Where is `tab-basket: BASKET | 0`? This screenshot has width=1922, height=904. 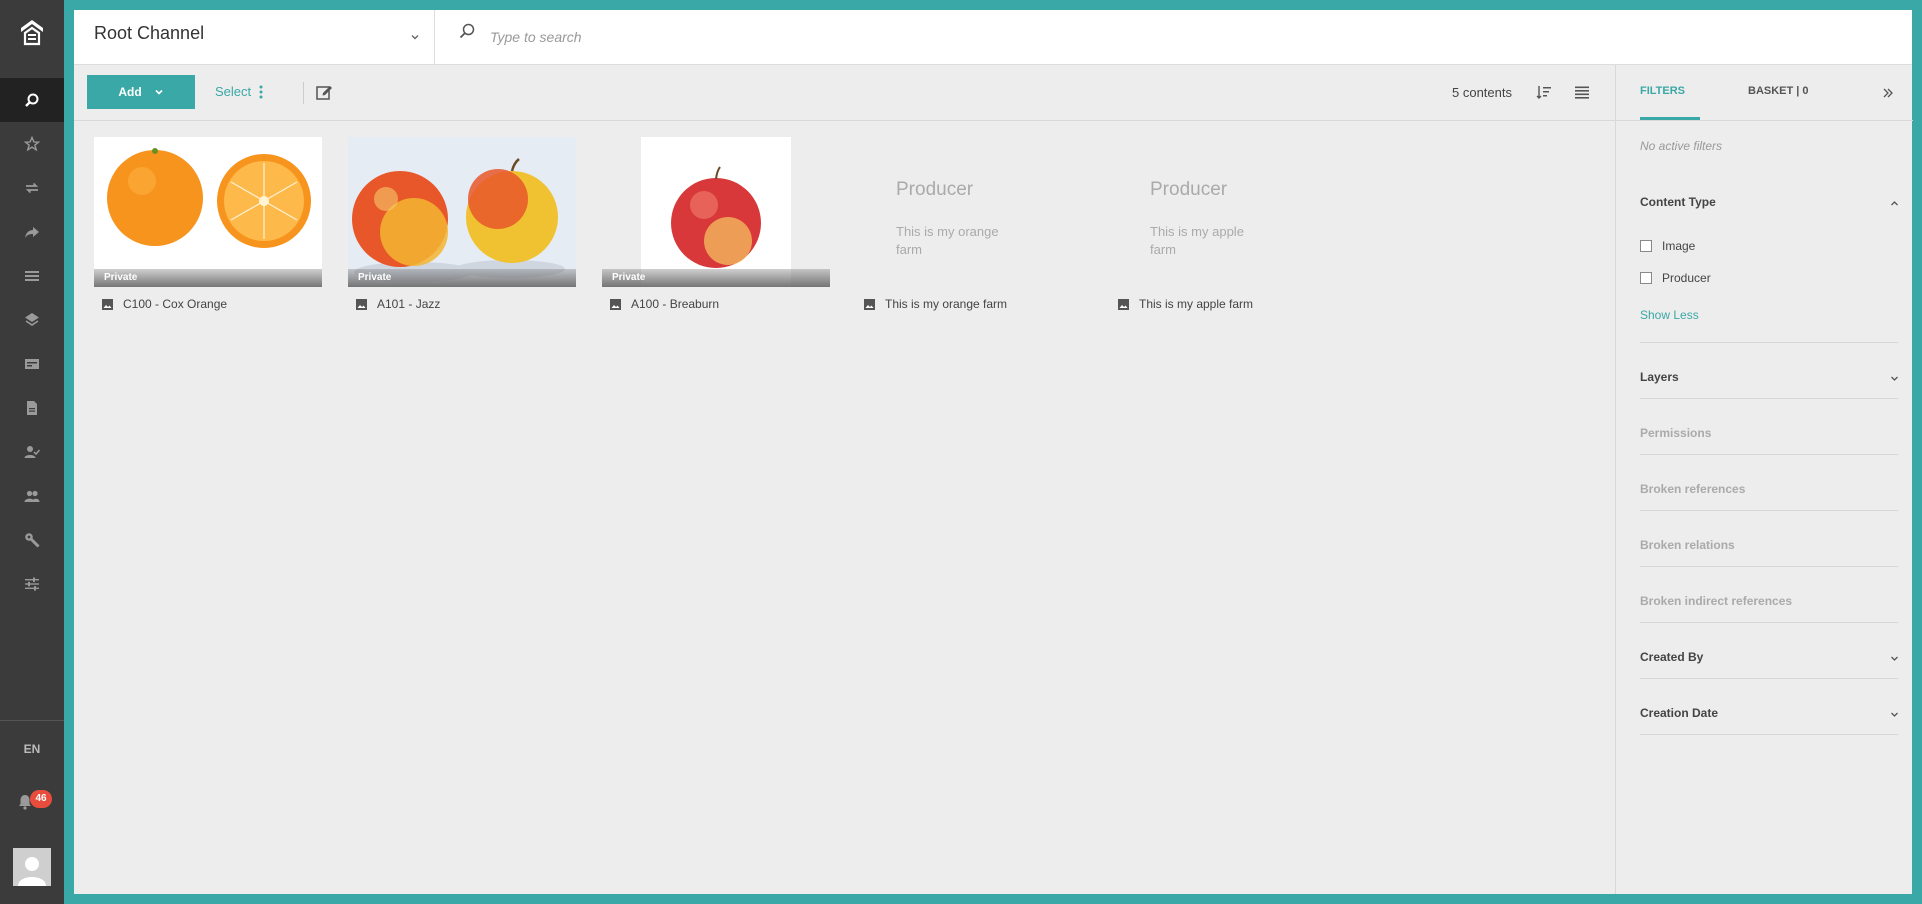 tab-basket: BASKET | 0 is located at coordinates (1778, 91).